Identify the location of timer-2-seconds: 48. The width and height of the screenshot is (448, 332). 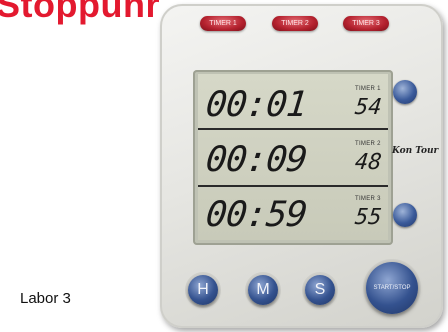
(368, 162).